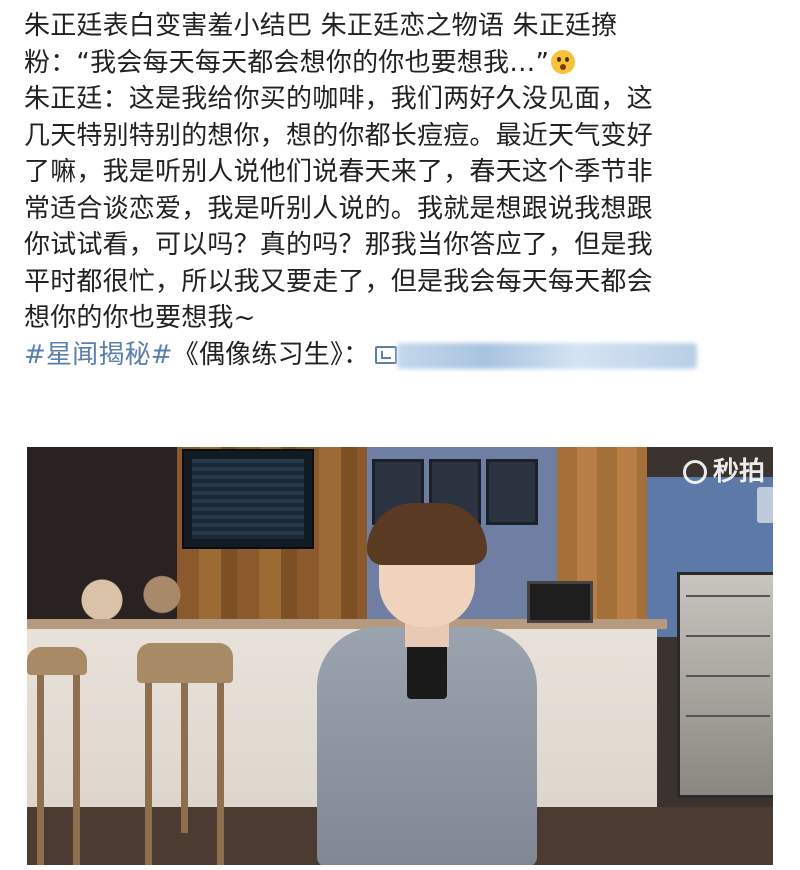  I want to click on video-link-icon, so click(386, 354).